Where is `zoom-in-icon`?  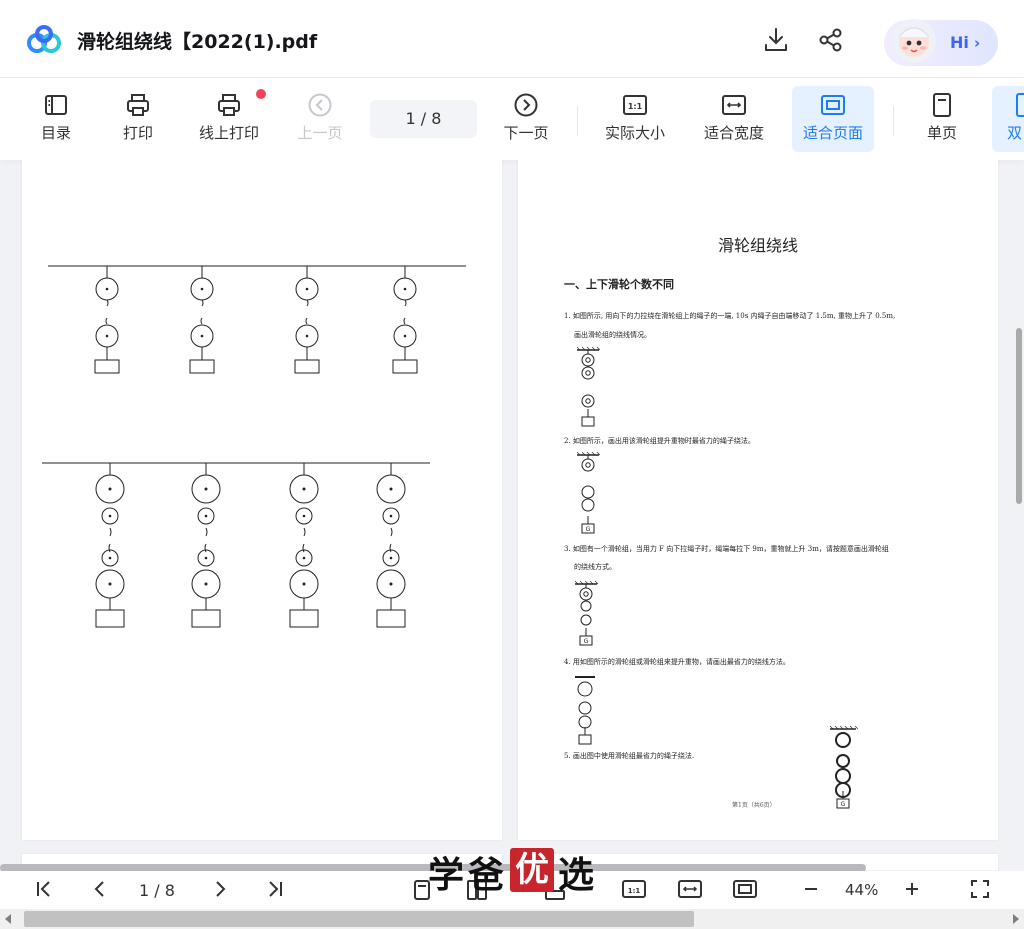 zoom-in-icon is located at coordinates (912, 889).